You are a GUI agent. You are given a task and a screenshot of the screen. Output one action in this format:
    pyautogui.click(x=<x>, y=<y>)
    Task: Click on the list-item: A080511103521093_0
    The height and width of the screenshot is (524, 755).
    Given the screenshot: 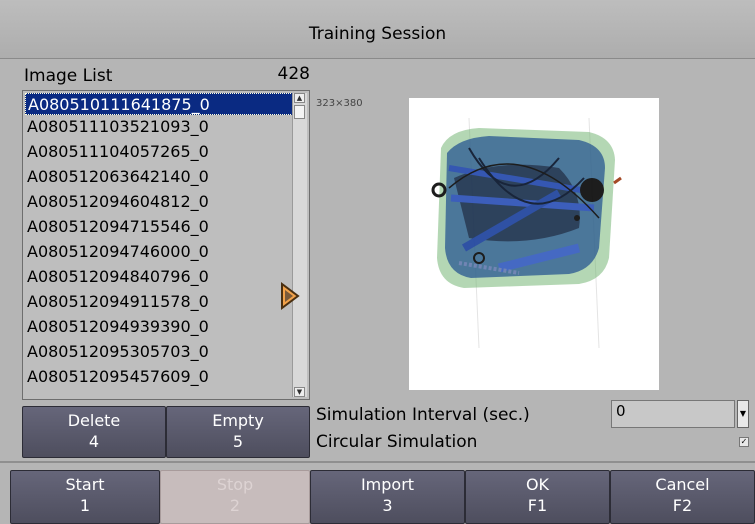 What is the action you would take?
    pyautogui.click(x=160, y=127)
    